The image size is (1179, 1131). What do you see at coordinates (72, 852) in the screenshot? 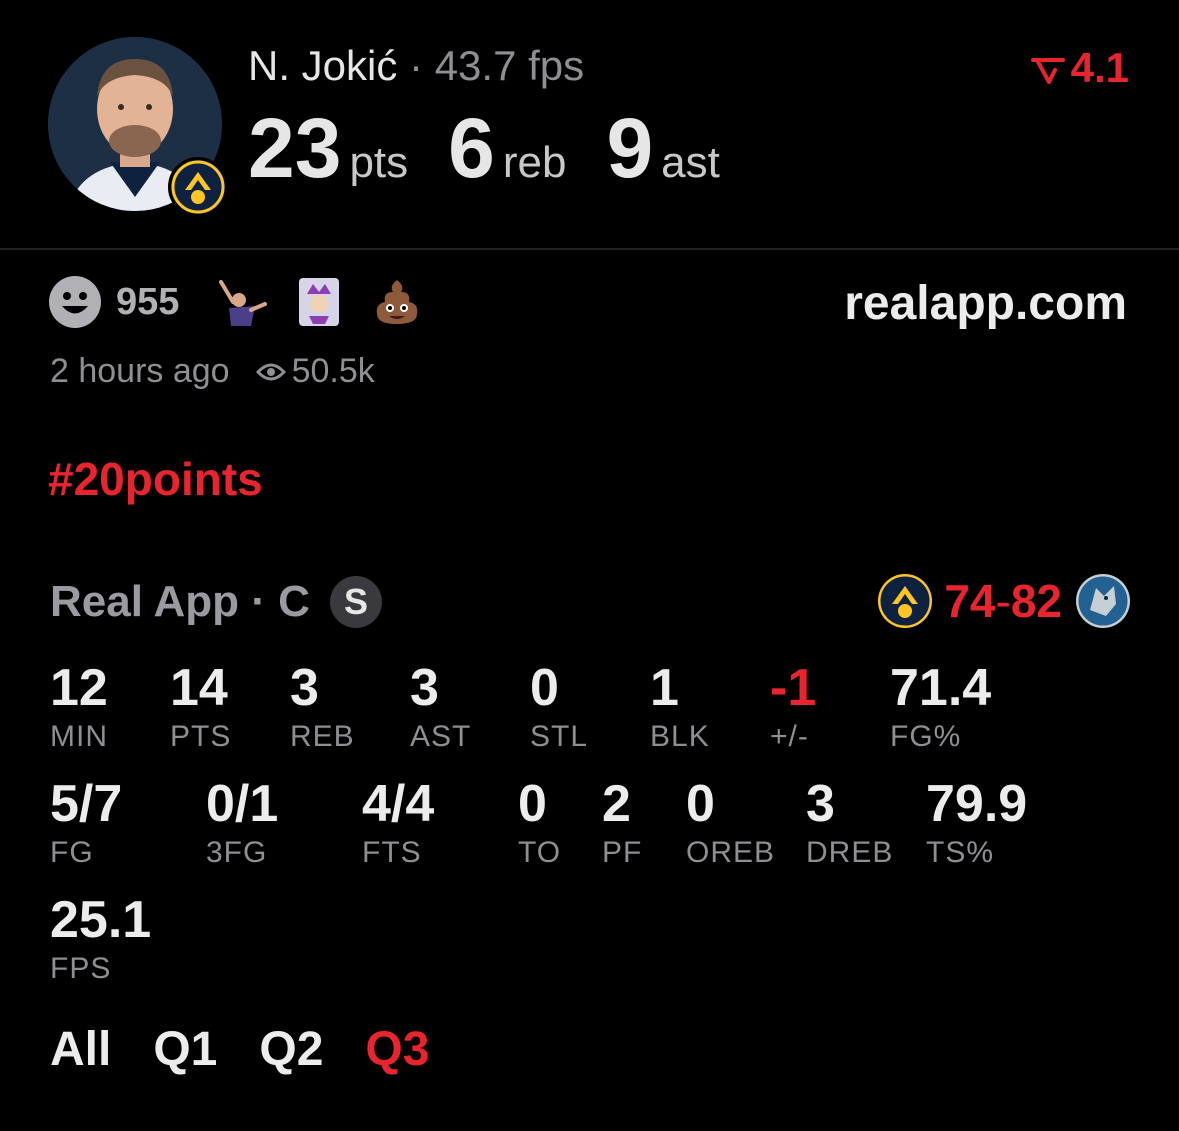
I see `stat-label: FG` at bounding box center [72, 852].